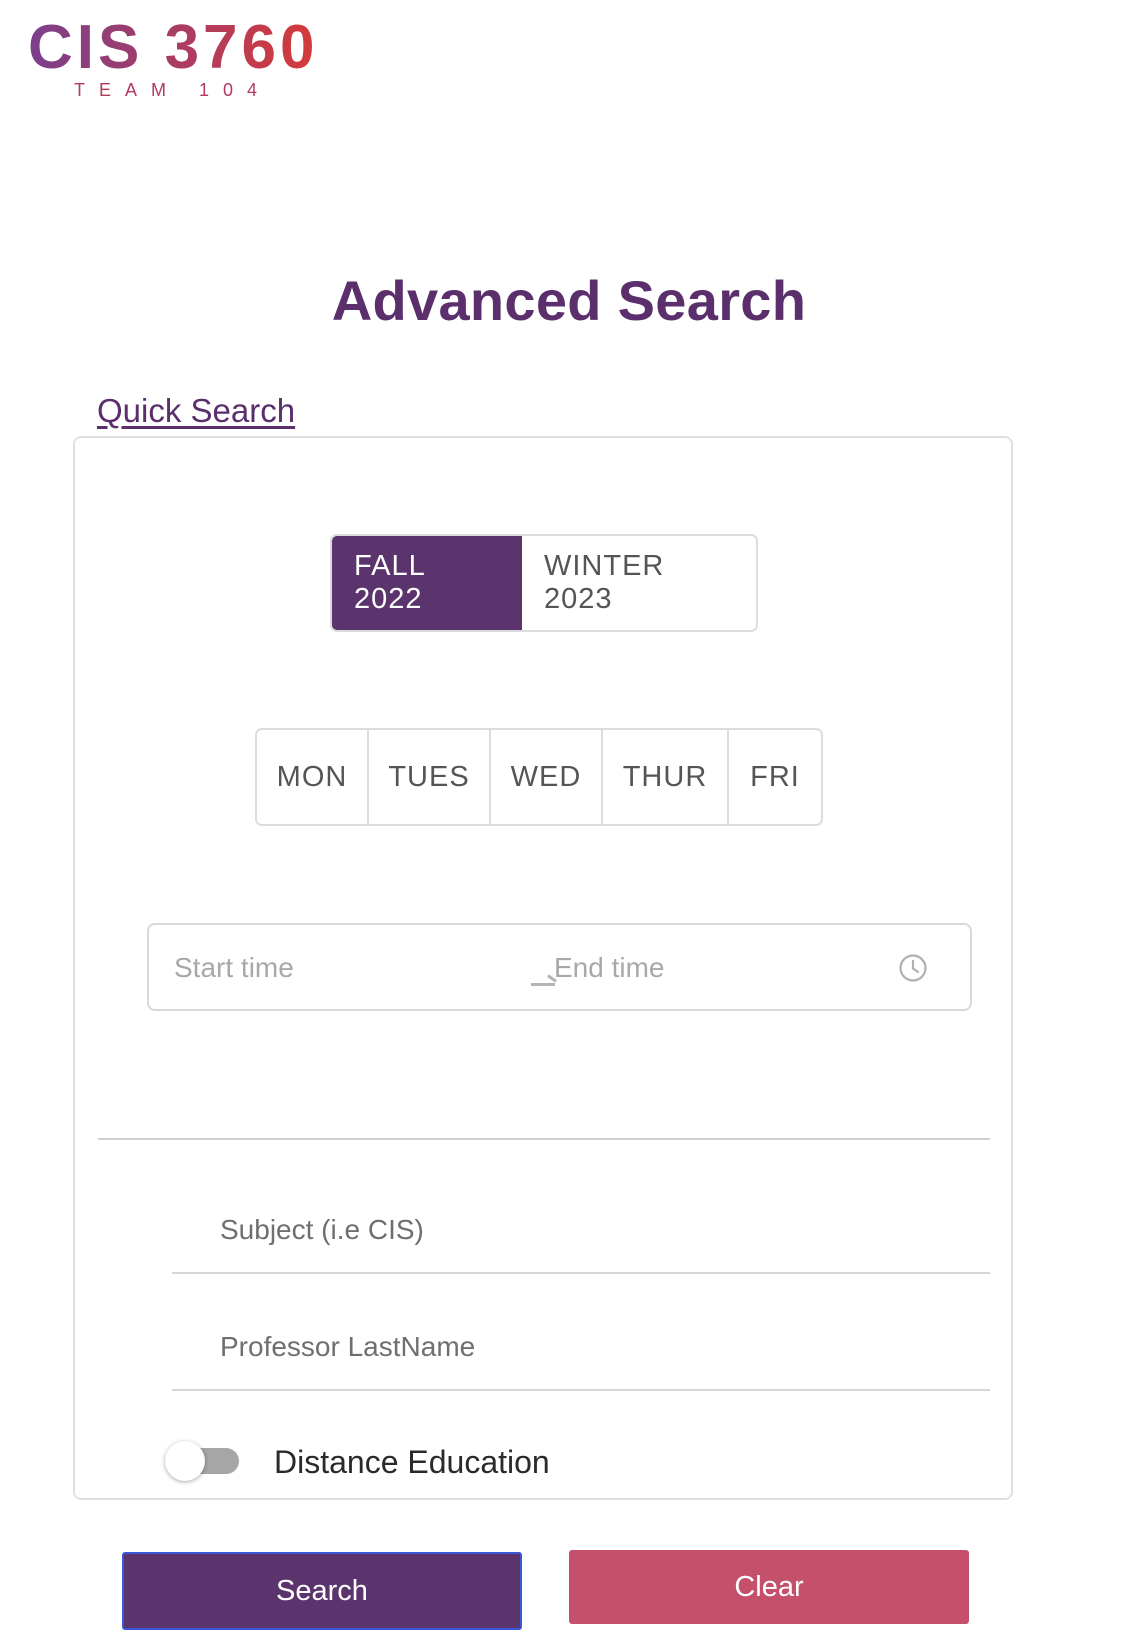  I want to click on end-time-input: End time, so click(609, 968).